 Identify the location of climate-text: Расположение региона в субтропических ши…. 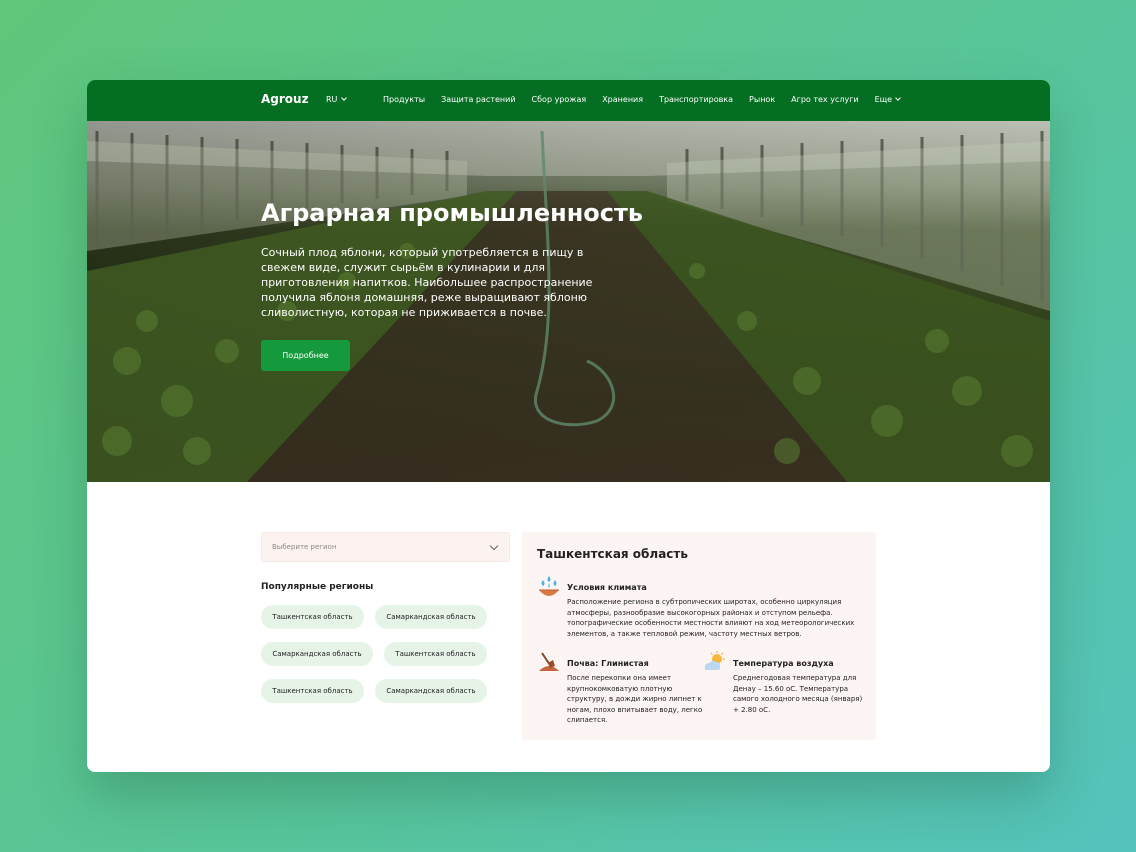
(711, 618).